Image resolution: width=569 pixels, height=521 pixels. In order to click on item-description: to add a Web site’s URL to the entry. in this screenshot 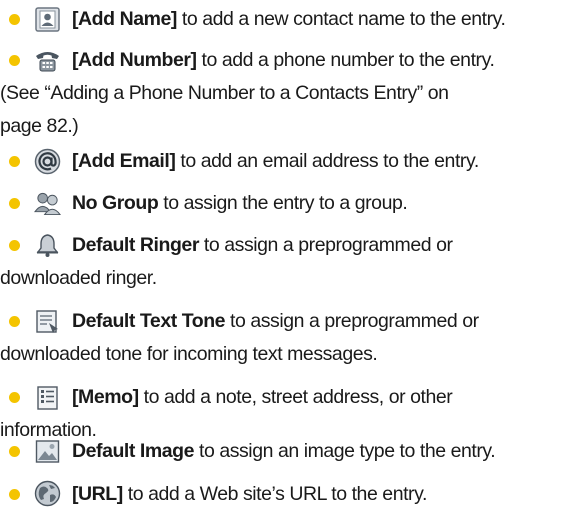, I will do `click(275, 494)`.